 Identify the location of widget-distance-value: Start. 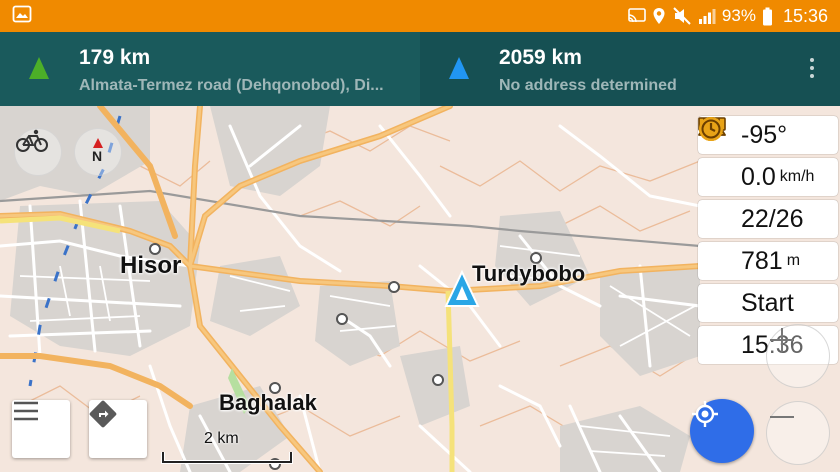
(767, 302).